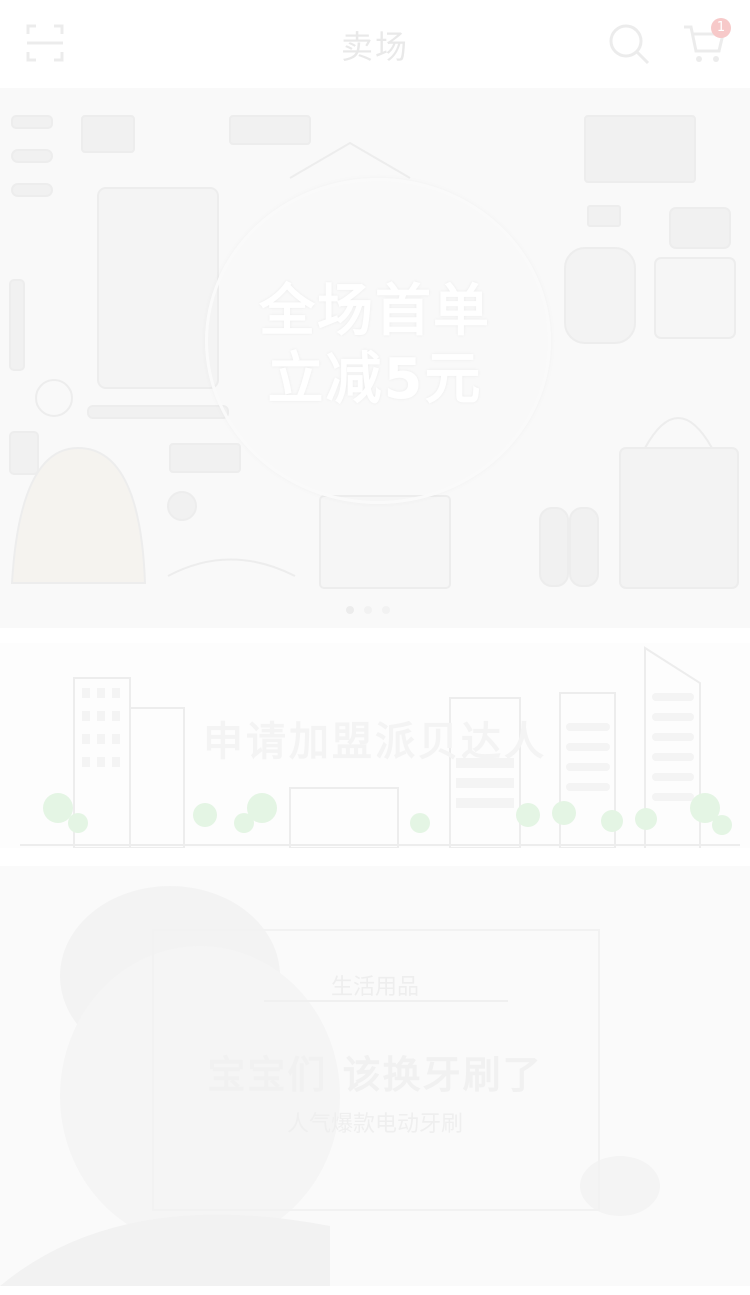 This screenshot has height=1295, width=750. What do you see at coordinates (374, 987) in the screenshot?
I see `product-category: 生活用品` at bounding box center [374, 987].